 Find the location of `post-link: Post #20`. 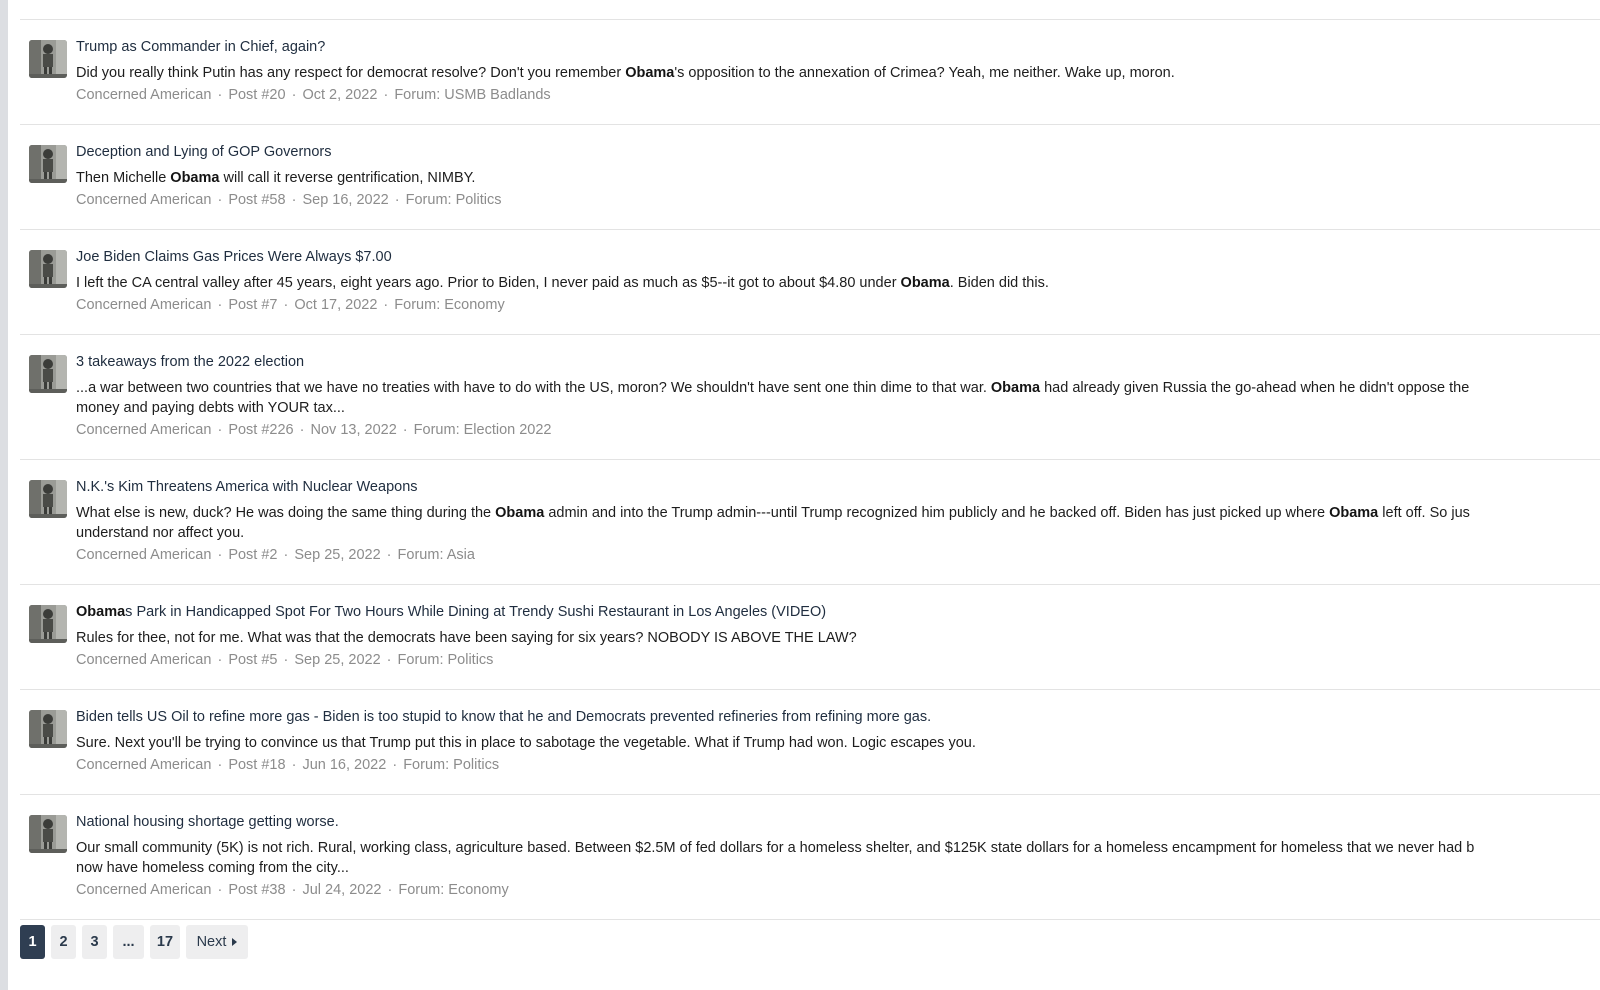

post-link: Post #20 is located at coordinates (256, 95).